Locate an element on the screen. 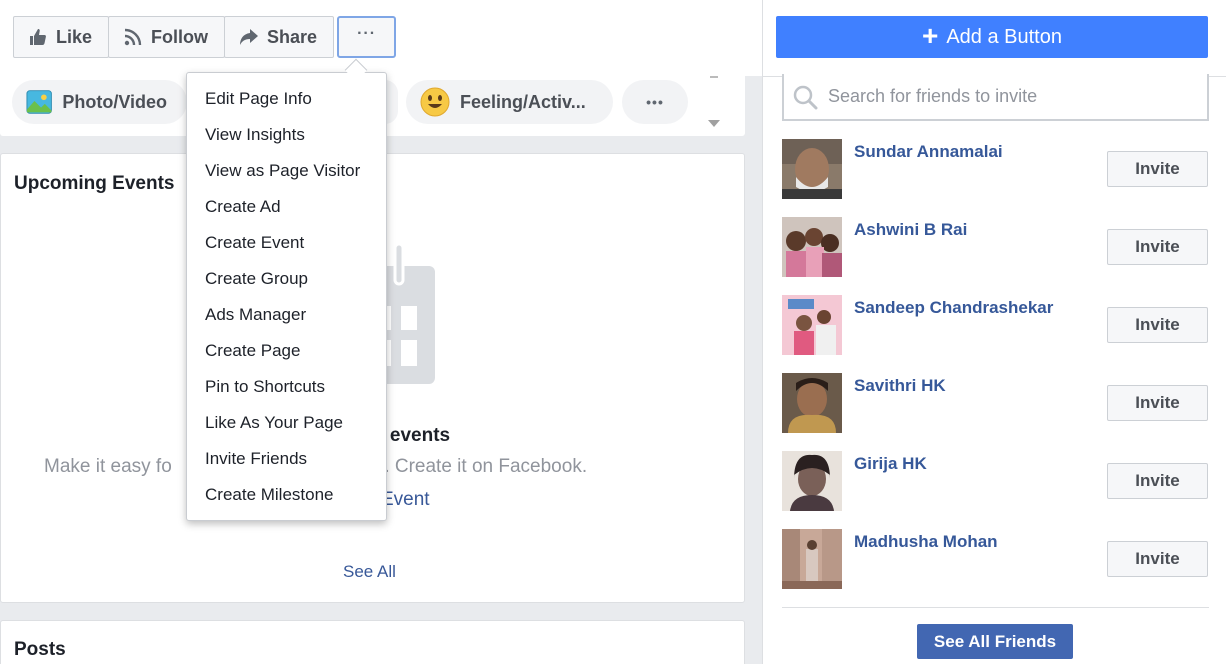 This screenshot has height=664, width=1226. page-action-bar: Like Follow Share ··· is located at coordinates (381, 38).